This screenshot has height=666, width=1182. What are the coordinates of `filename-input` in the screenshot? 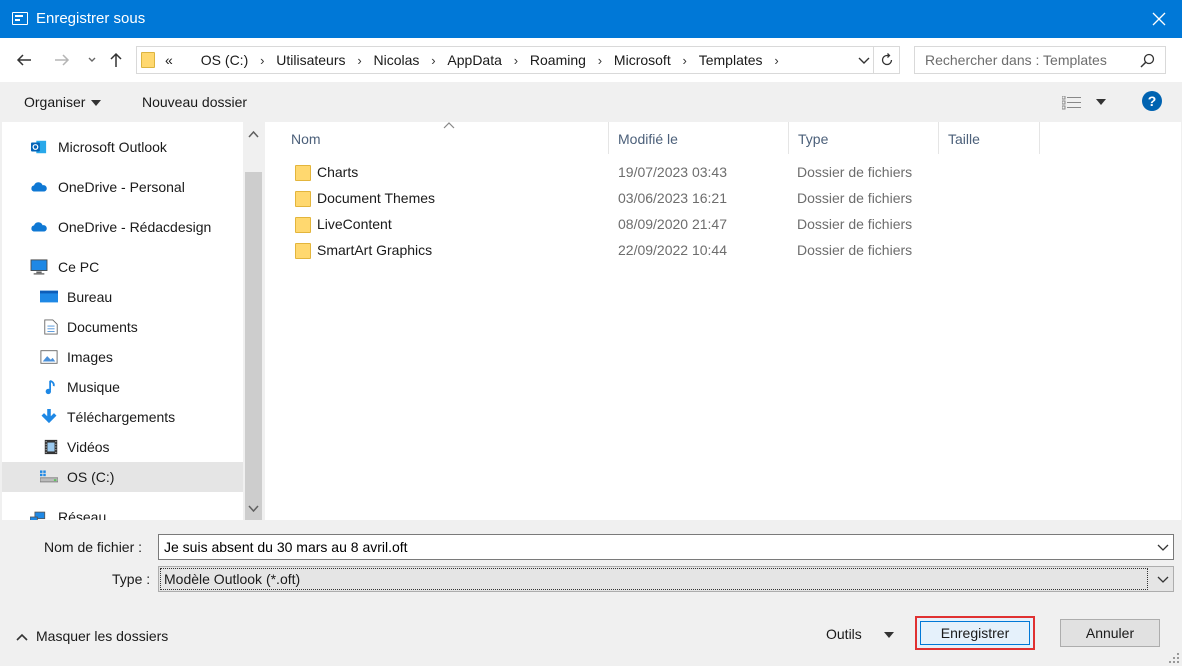 It's located at (654, 547).